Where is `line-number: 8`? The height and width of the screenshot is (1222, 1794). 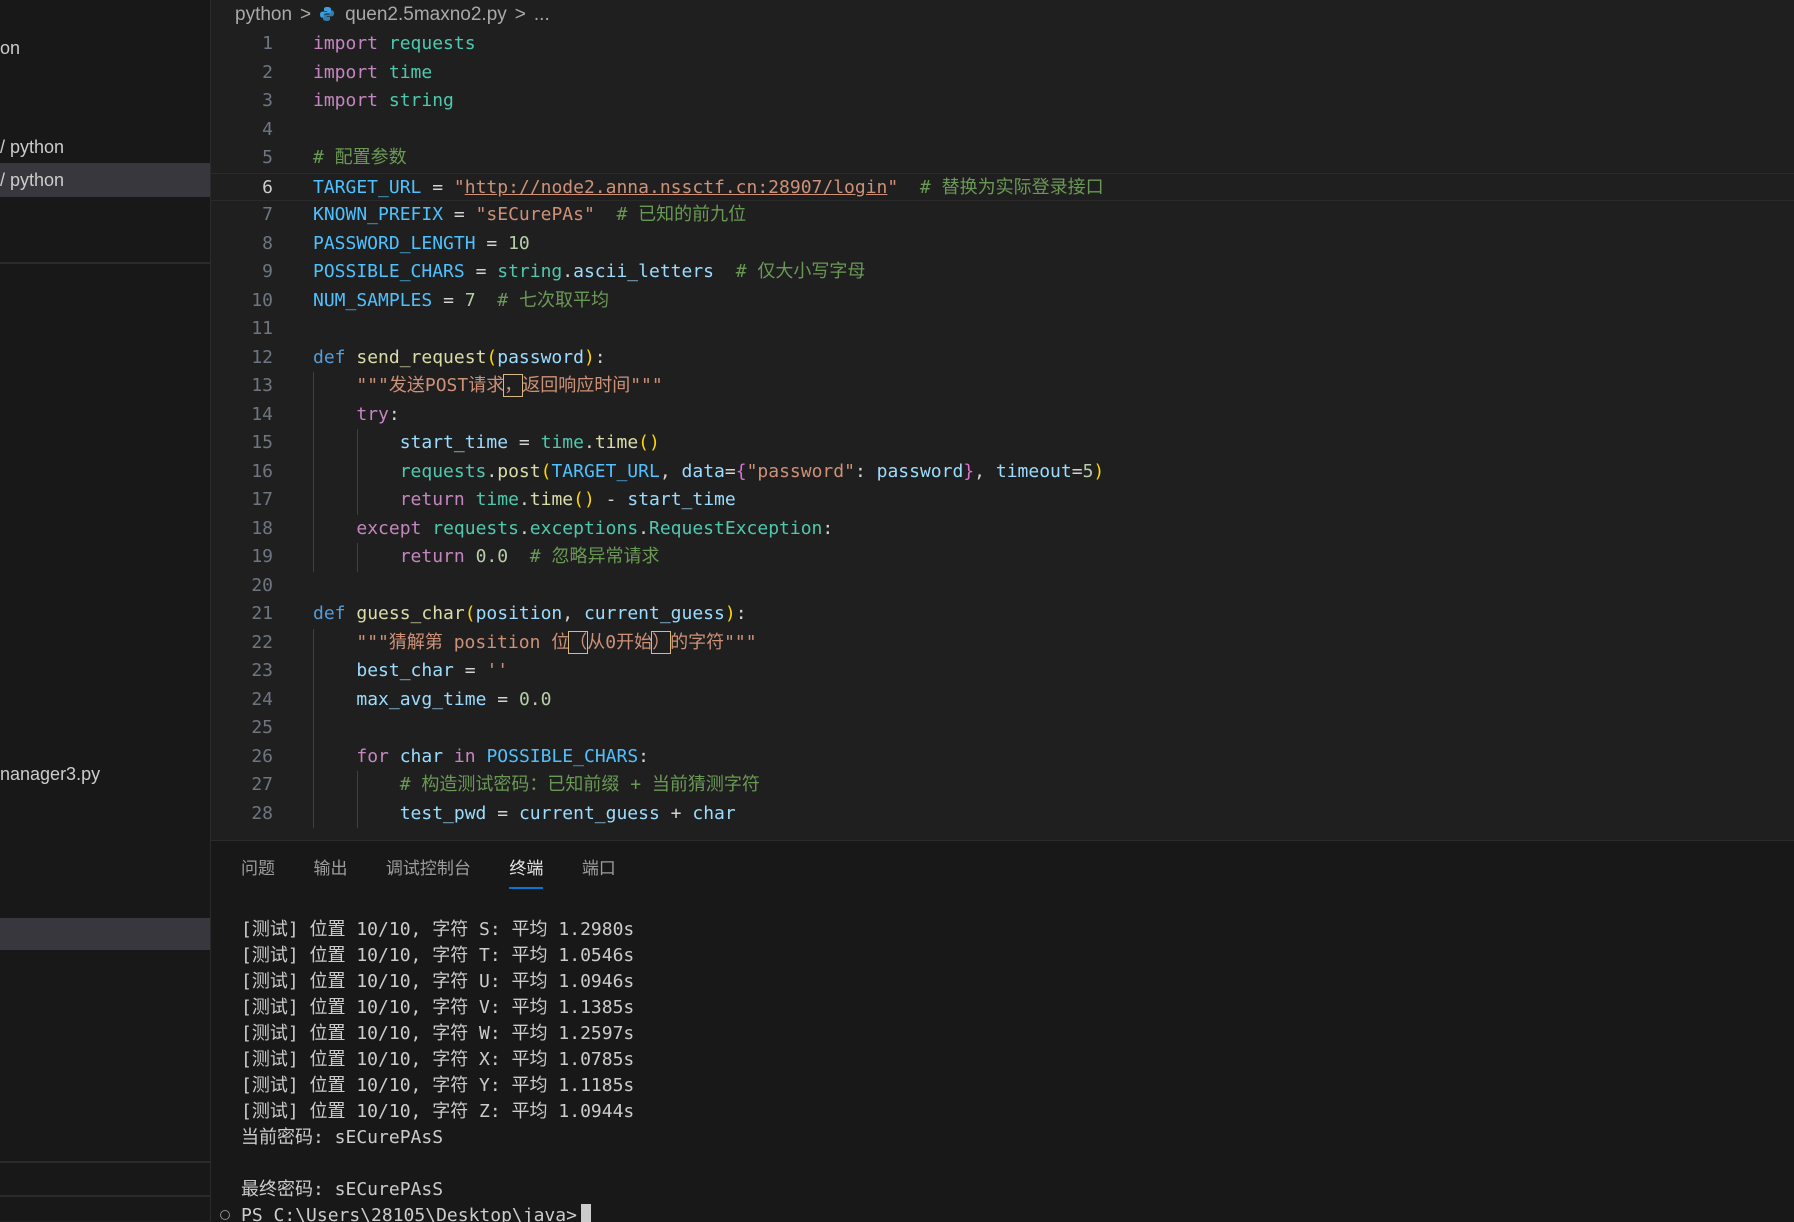 line-number: 8 is located at coordinates (267, 243).